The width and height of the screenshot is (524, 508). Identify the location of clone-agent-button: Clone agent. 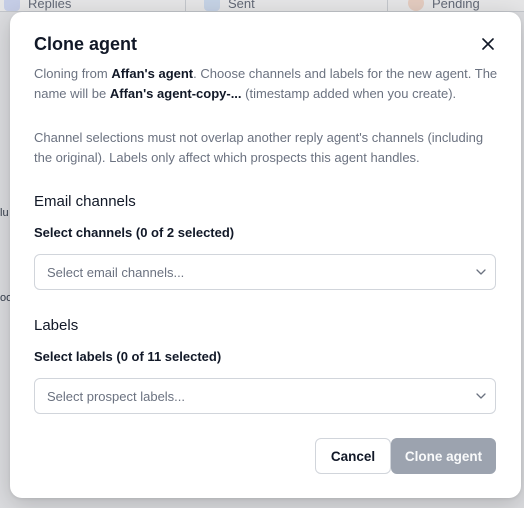
(443, 456).